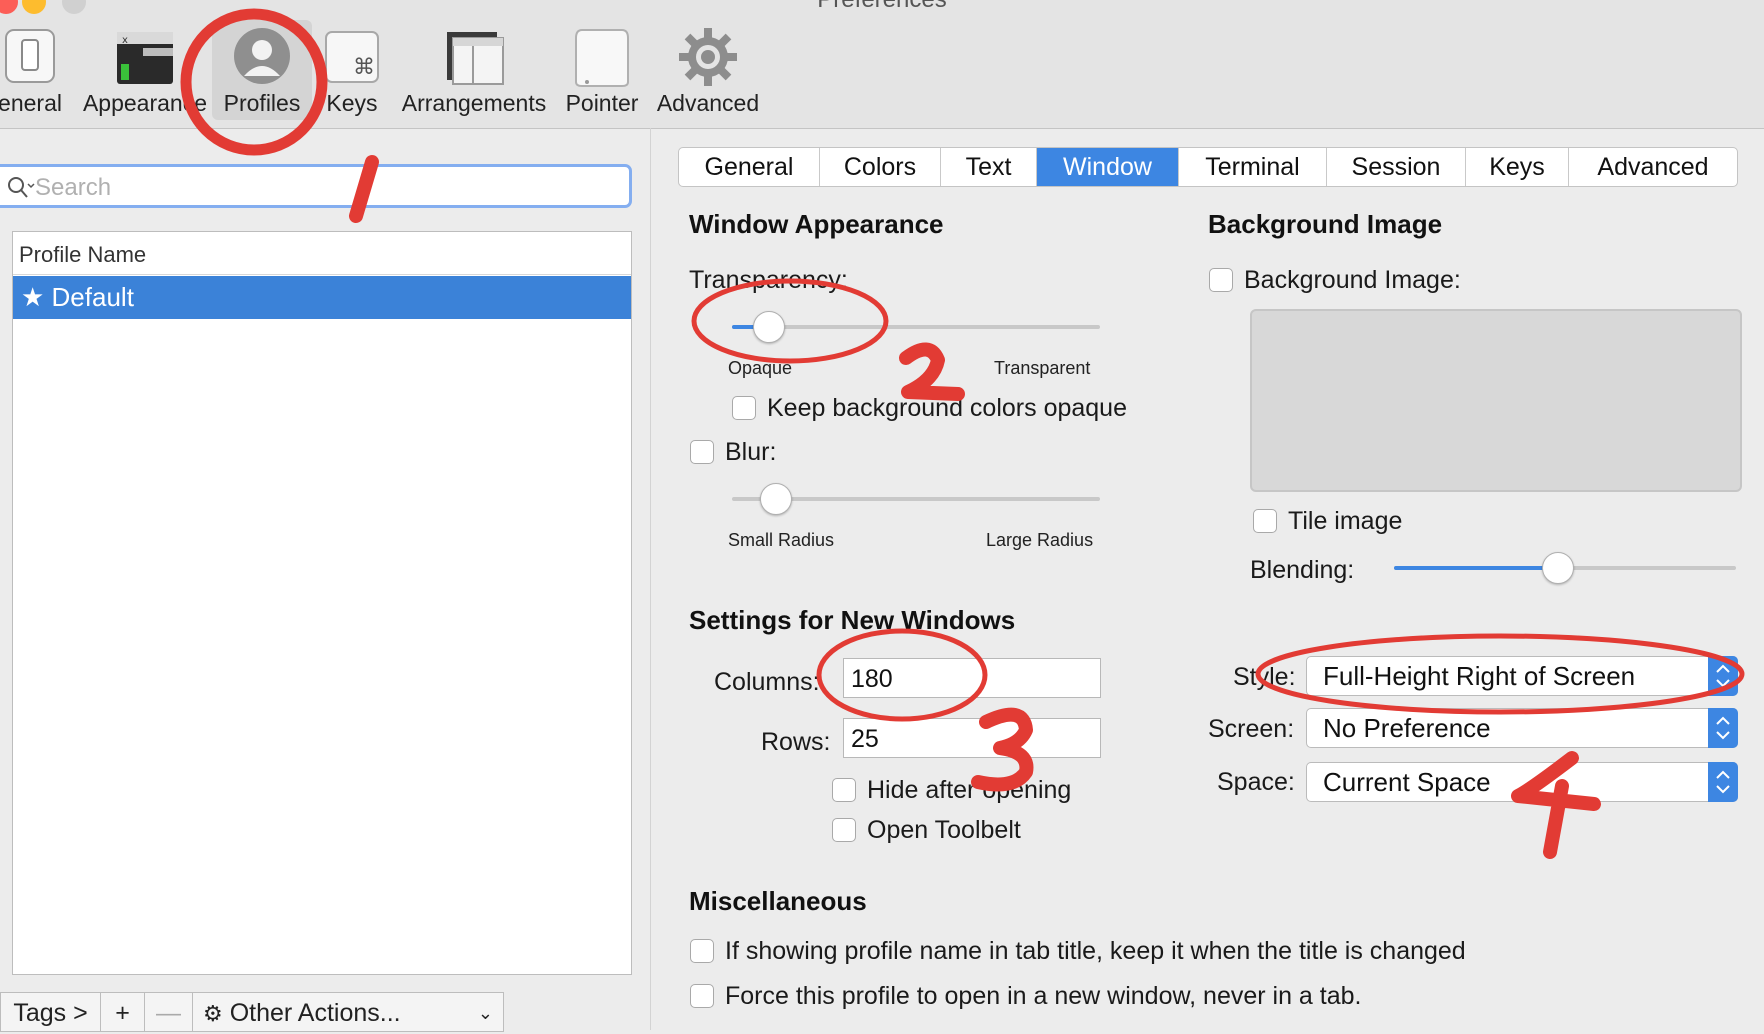 The image size is (1764, 1034). I want to click on toolbar-label: Arrangements, so click(474, 103).